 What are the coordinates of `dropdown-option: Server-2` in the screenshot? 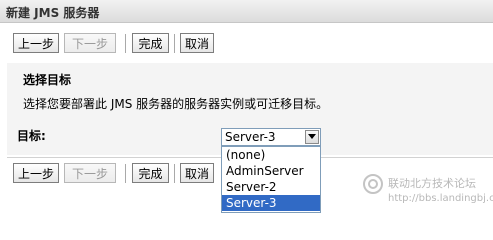 It's located at (271, 187).